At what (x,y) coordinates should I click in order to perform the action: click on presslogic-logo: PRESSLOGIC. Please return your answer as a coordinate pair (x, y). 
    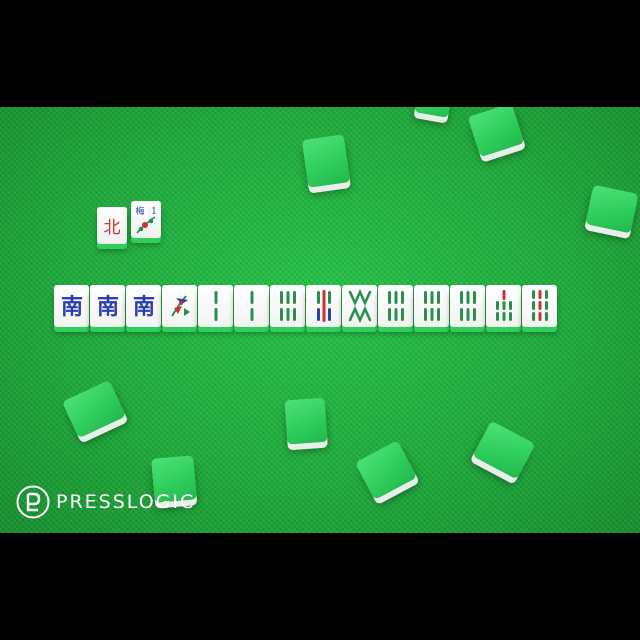
    Looking at the image, I should click on (105, 502).